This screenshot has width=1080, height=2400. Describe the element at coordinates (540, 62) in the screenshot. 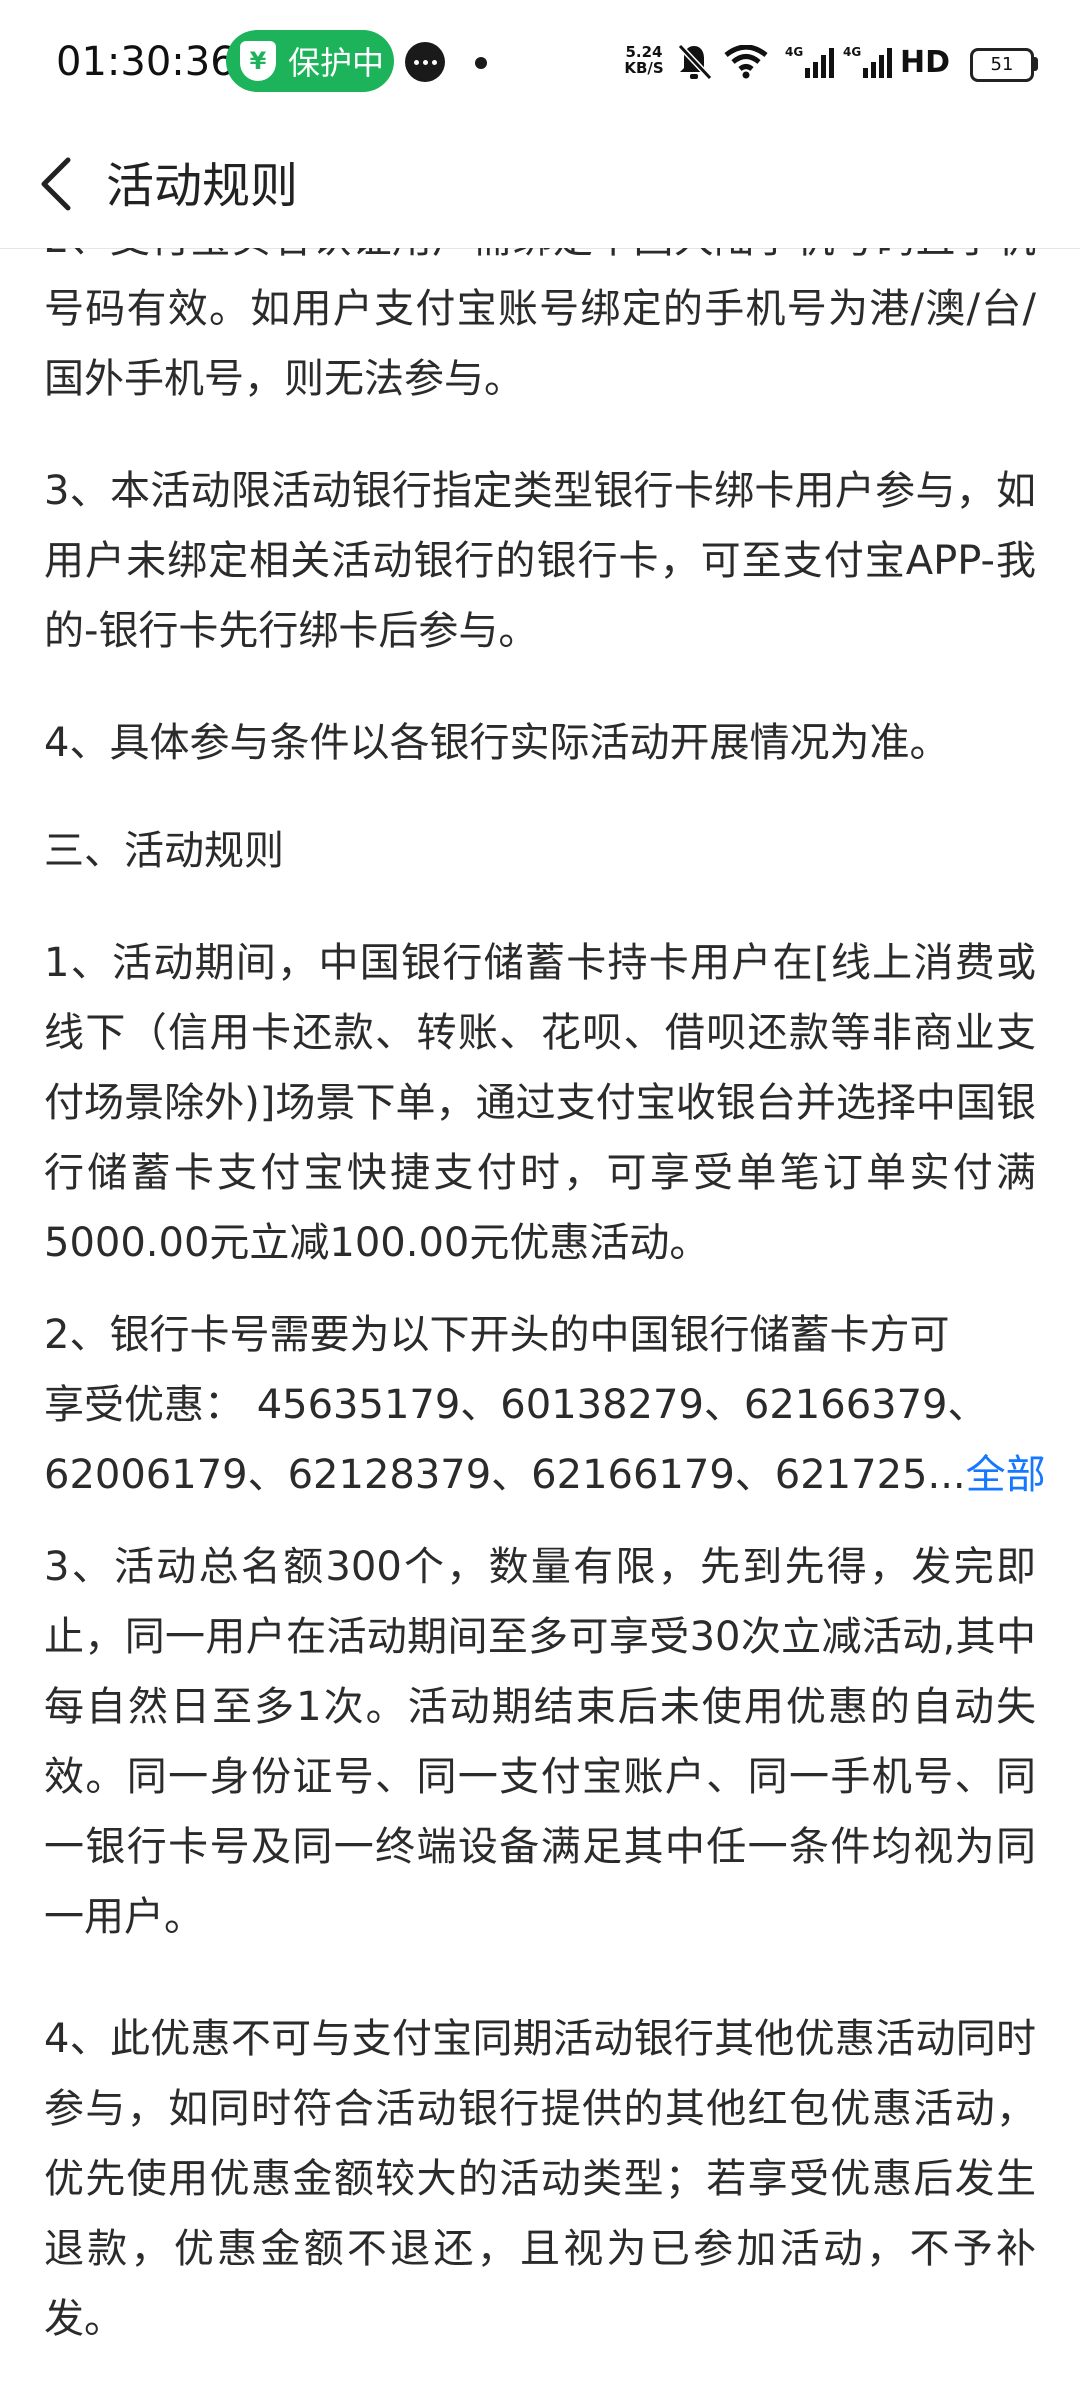

I see `status-bar: 01:30:36 ¥ 保护中 5.24 KB/S 4G 4G HD 51` at that location.